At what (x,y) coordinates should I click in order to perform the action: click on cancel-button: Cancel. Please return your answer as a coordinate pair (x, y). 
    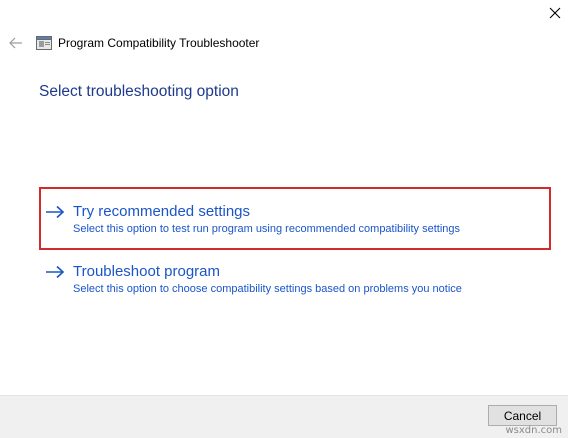
    Looking at the image, I should click on (522, 415).